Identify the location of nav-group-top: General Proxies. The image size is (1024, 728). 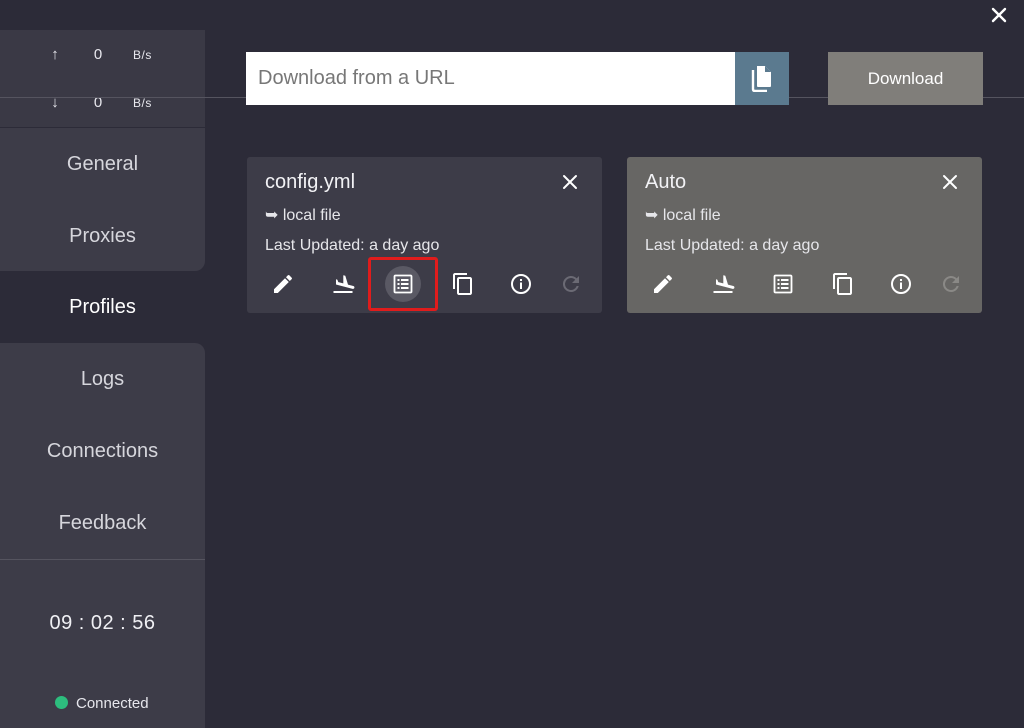
(102, 199).